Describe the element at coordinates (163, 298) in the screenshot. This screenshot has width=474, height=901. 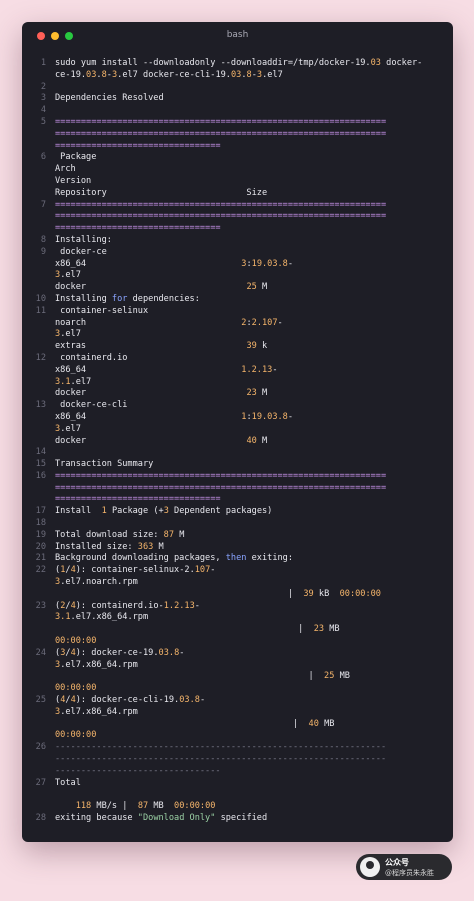
I see `text-segment: dependencies:` at that location.